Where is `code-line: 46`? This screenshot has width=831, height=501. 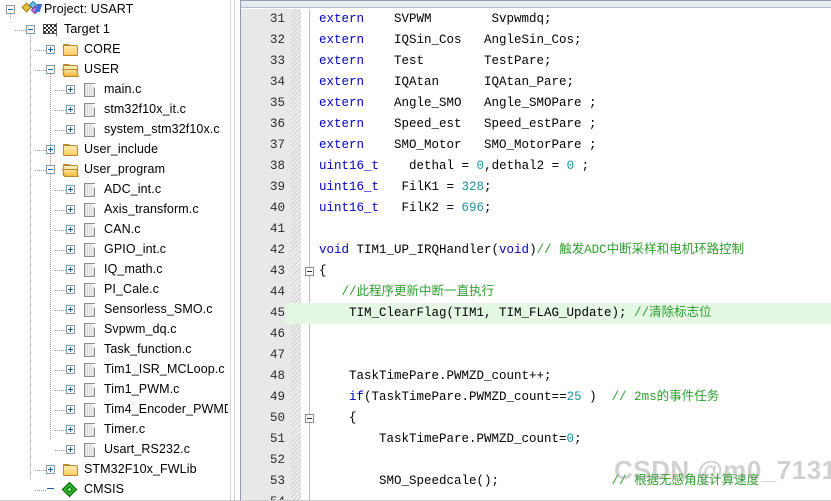
code-line: 46 is located at coordinates (536, 334).